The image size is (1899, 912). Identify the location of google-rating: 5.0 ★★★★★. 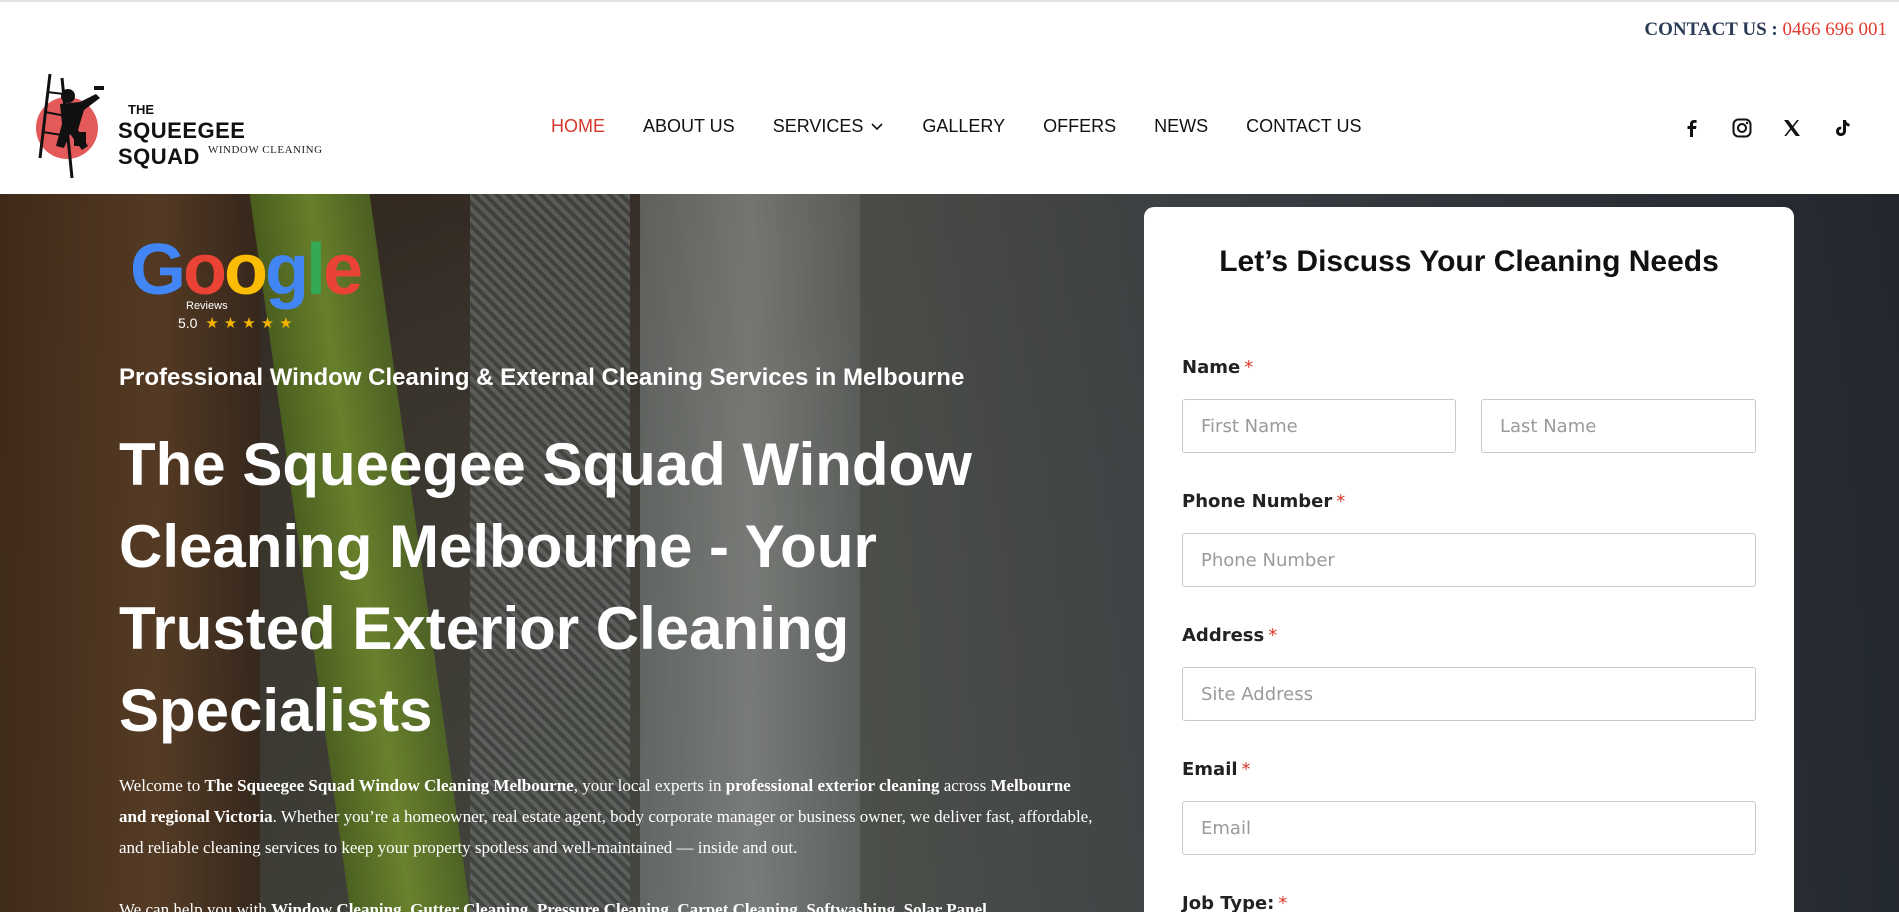
(238, 323).